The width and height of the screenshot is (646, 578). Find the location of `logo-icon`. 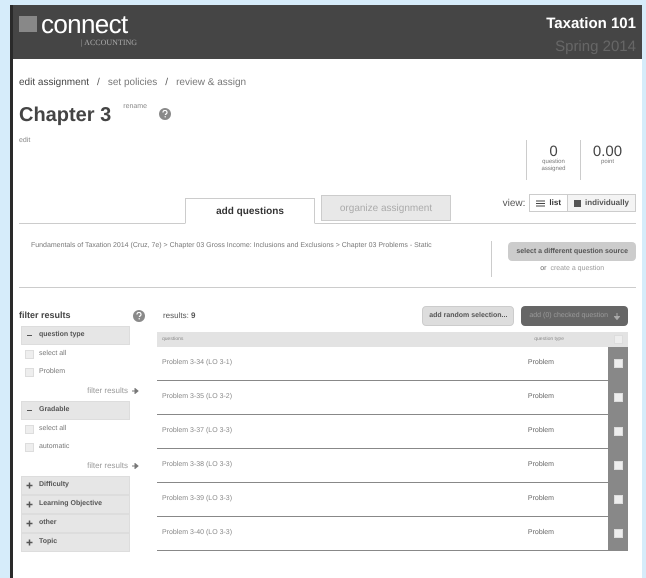

logo-icon is located at coordinates (28, 24).